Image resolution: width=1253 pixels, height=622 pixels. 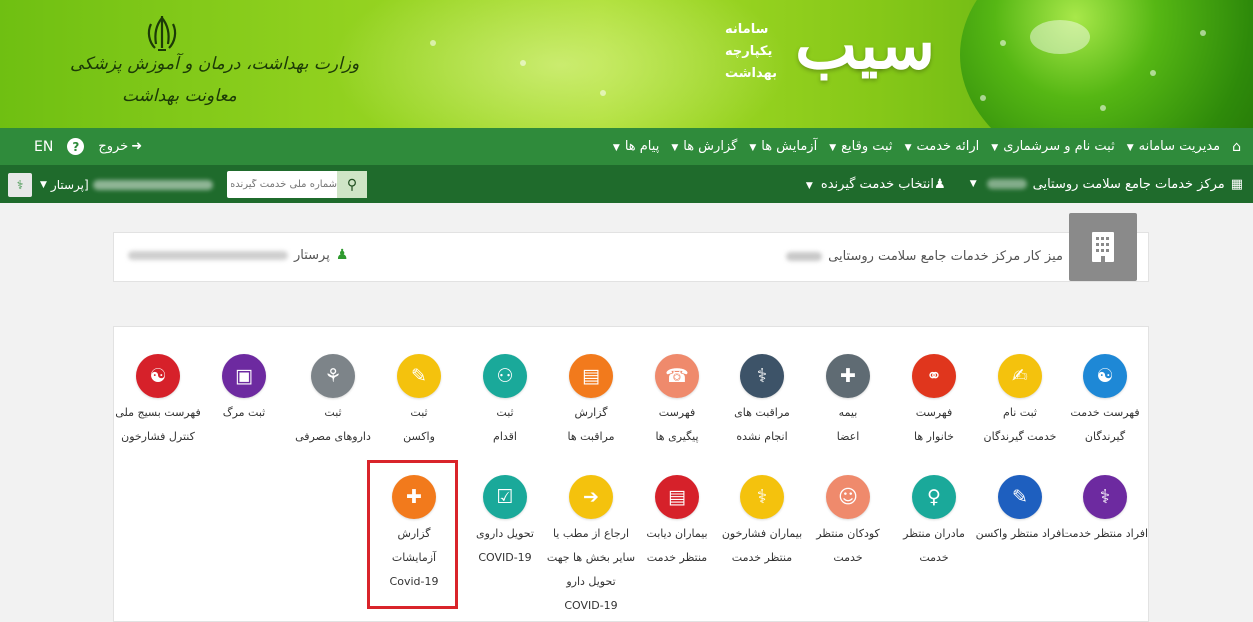 What do you see at coordinates (162, 33) in the screenshot?
I see `iran-emblem-icon` at bounding box center [162, 33].